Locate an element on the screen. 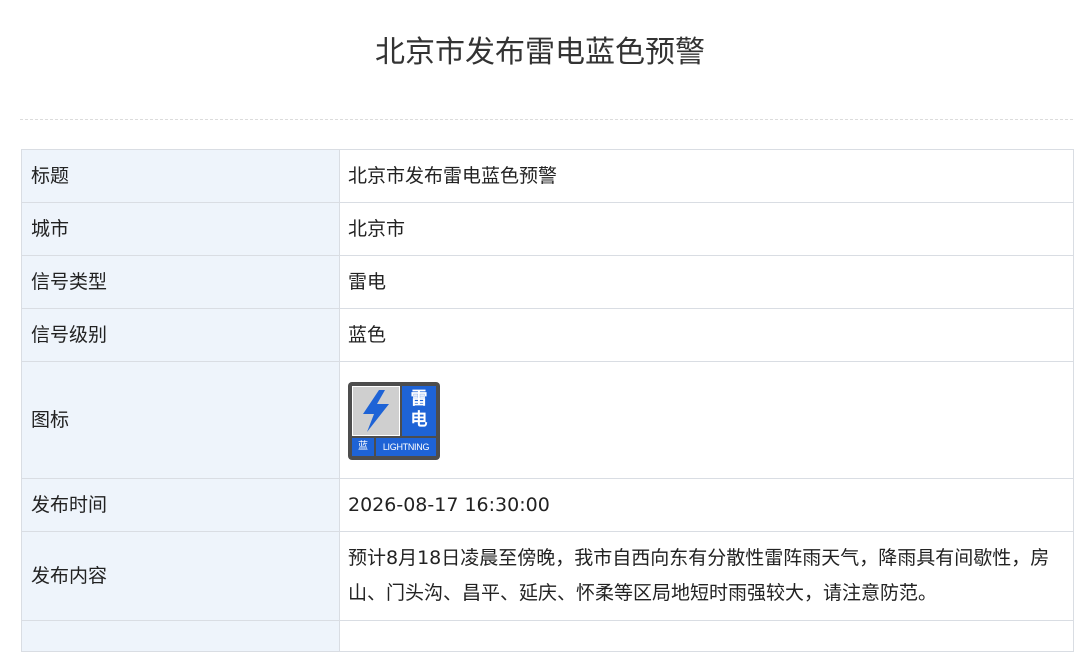  row-label: 信号级别 is located at coordinates (180, 335).